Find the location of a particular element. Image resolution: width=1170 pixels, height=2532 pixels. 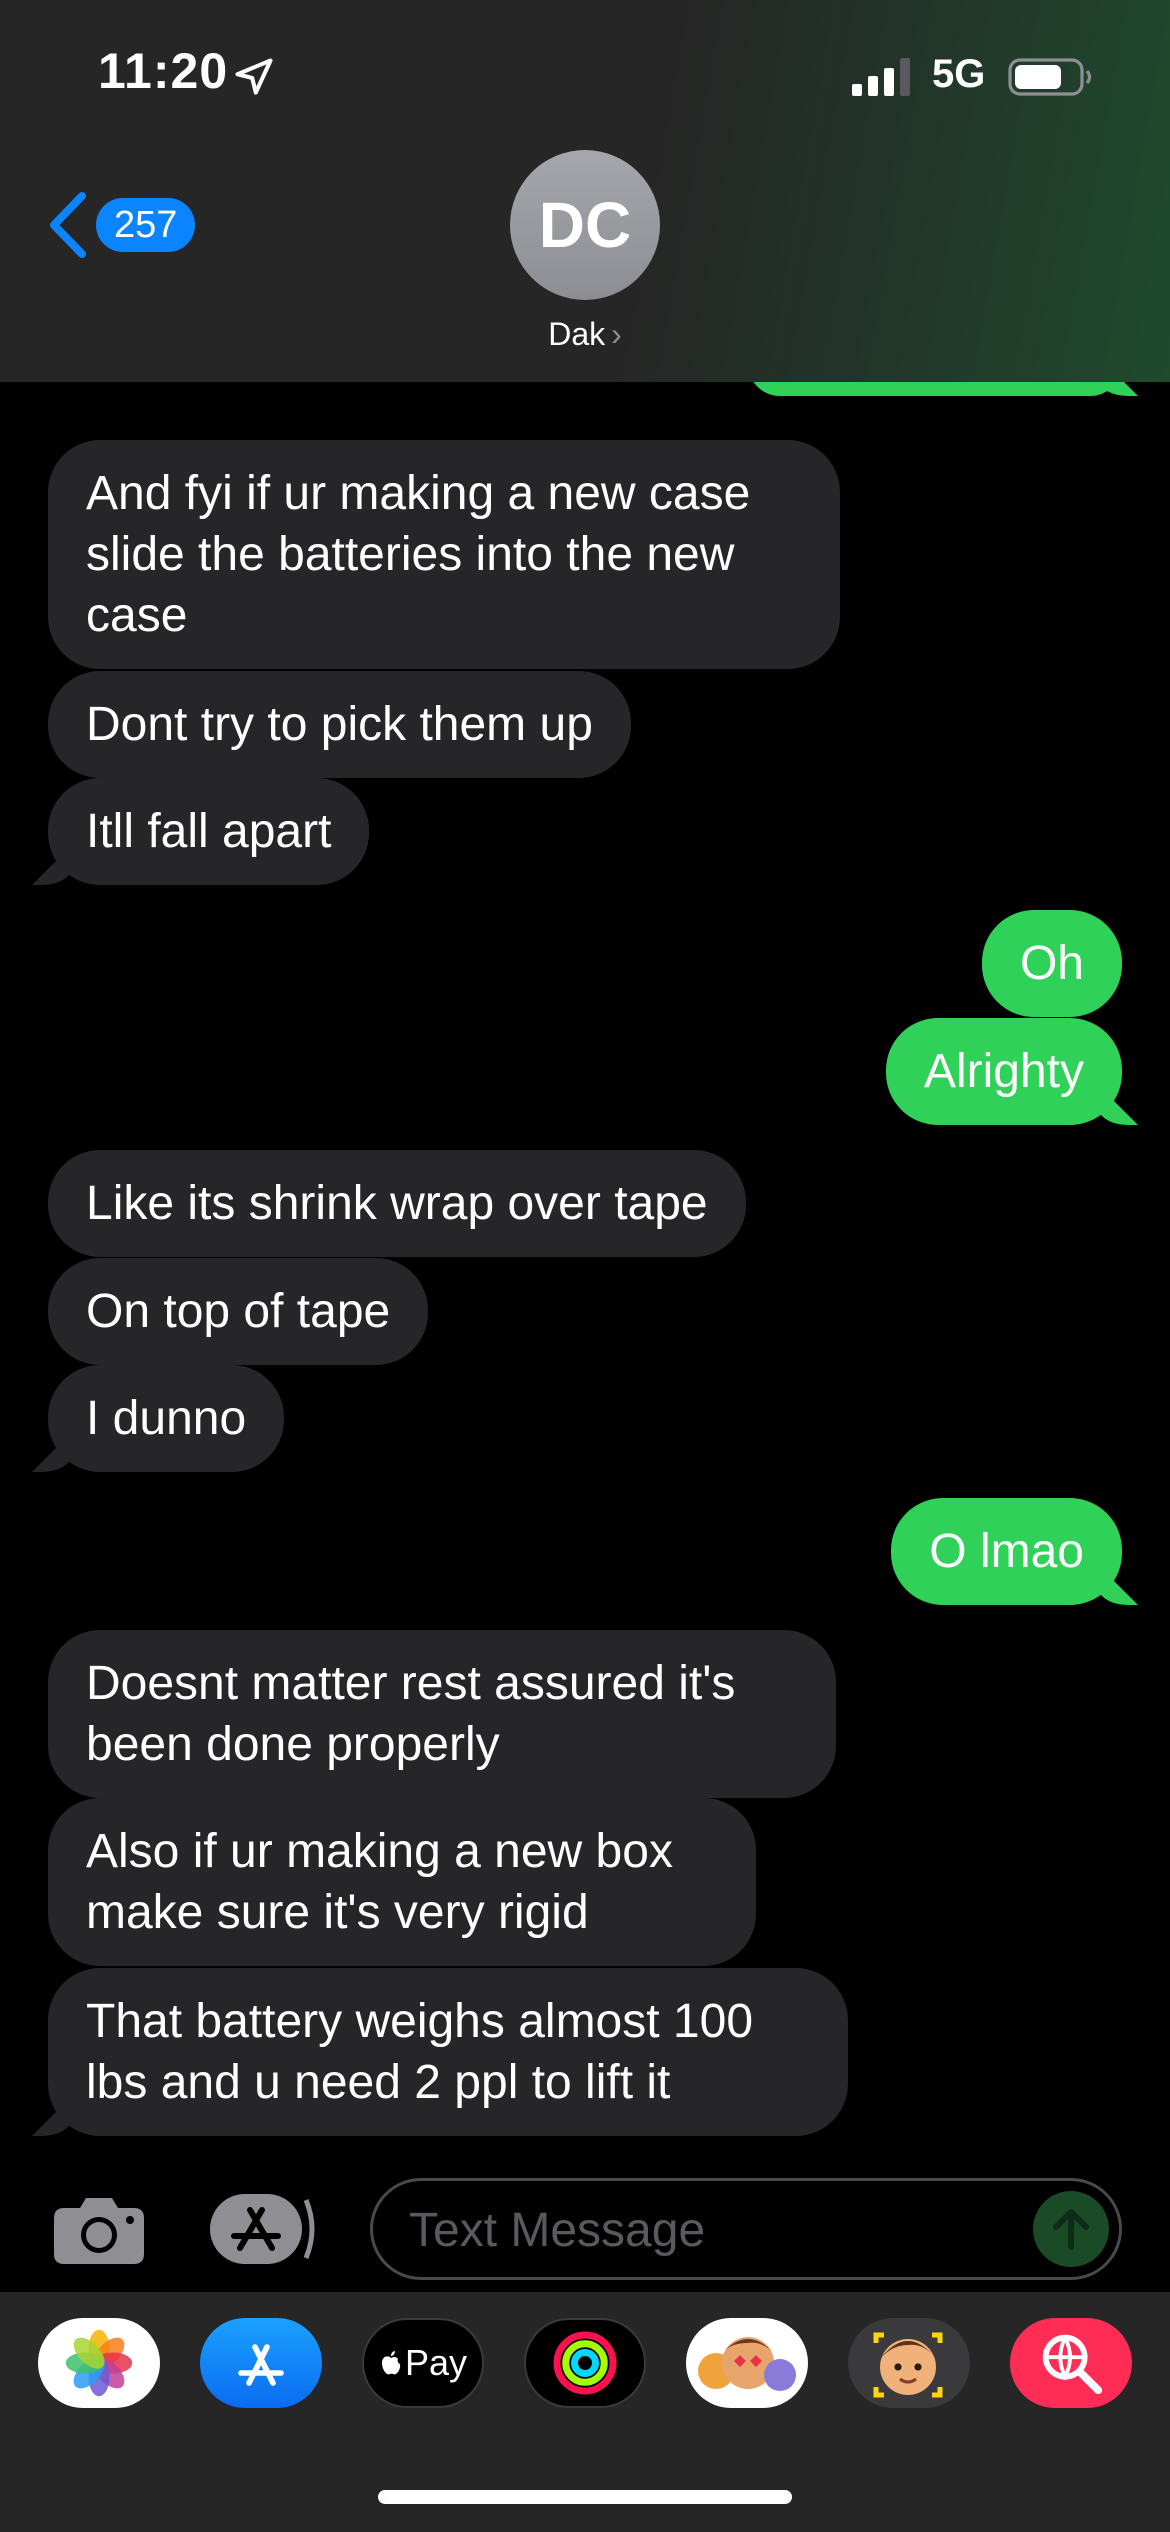

message-bubble: On top of tape is located at coordinates (238, 1311).